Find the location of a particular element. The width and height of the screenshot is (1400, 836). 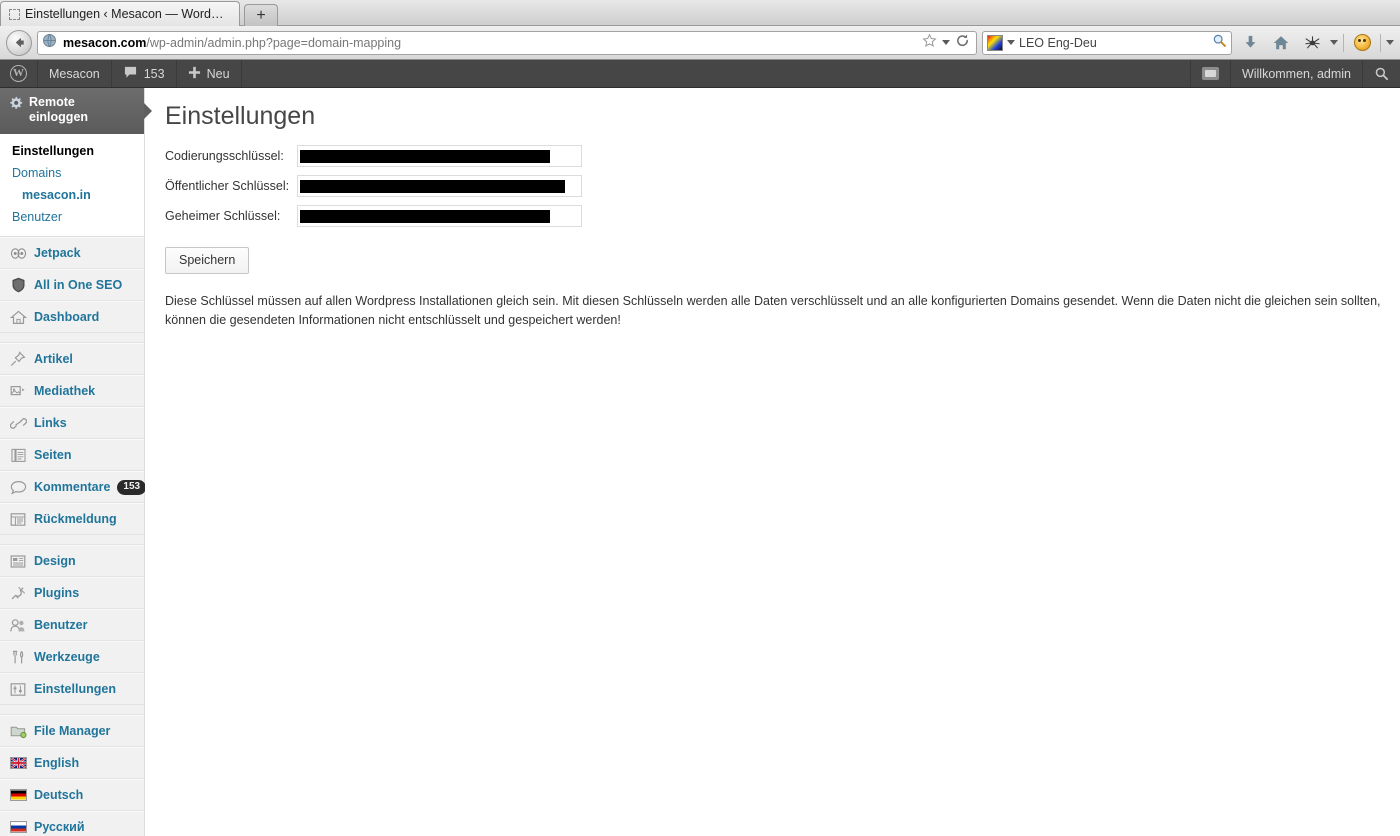

sidebar-item-label: Benutzer is located at coordinates (61, 625).